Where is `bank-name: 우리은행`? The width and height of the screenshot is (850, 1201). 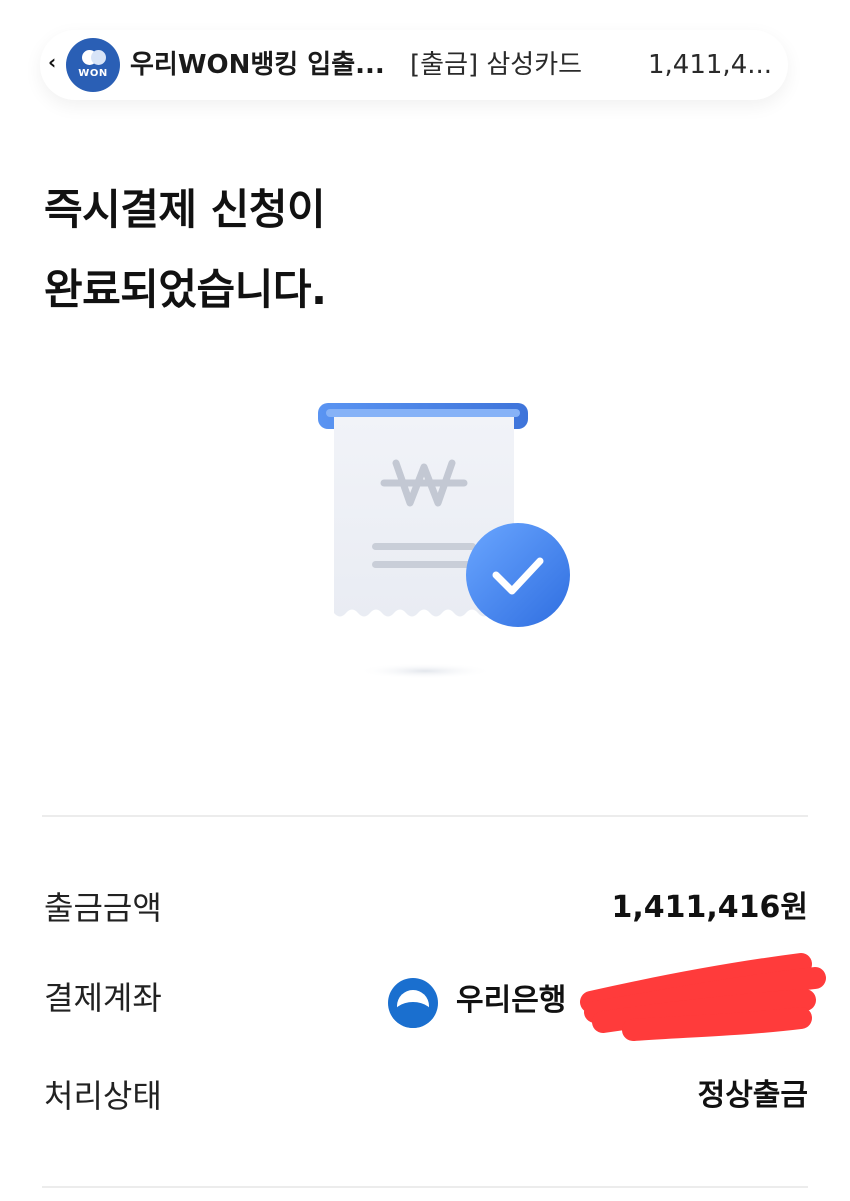
bank-name: 우리은행 is located at coordinates (511, 1000).